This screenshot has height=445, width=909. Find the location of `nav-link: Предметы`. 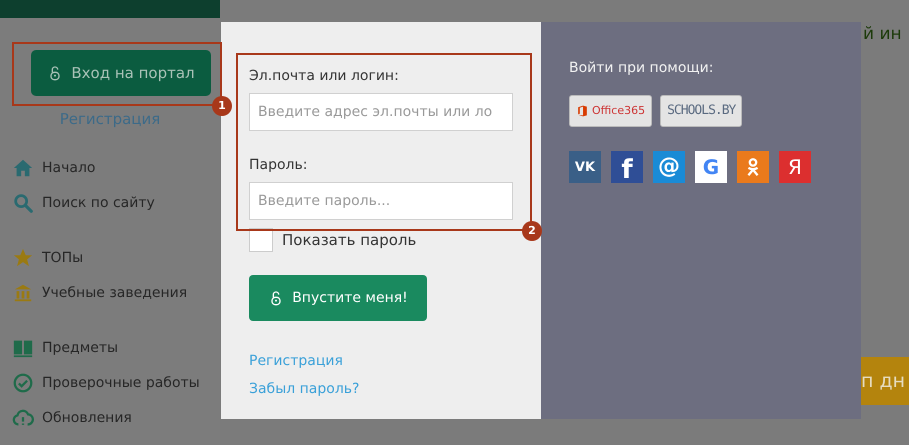

nav-link: Предметы is located at coordinates (80, 348).